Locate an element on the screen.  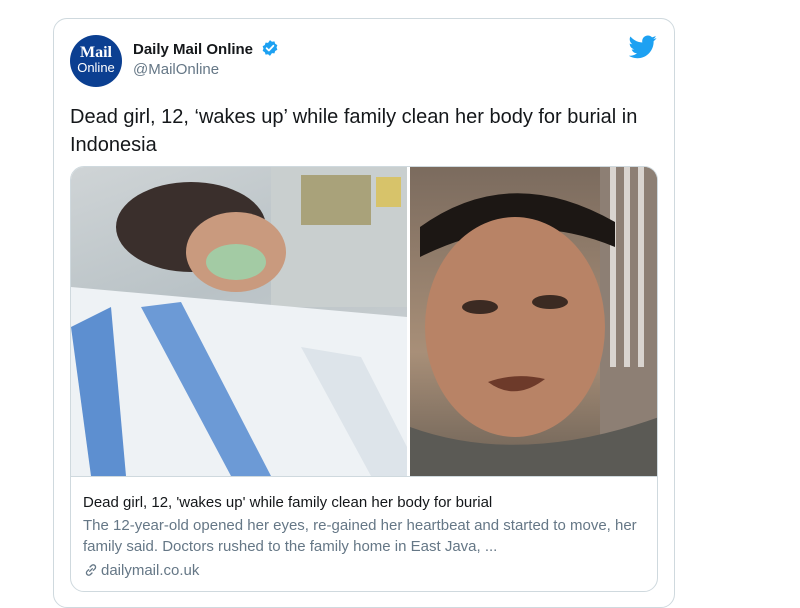
account-handle: @MailOnline is located at coordinates (176, 69).